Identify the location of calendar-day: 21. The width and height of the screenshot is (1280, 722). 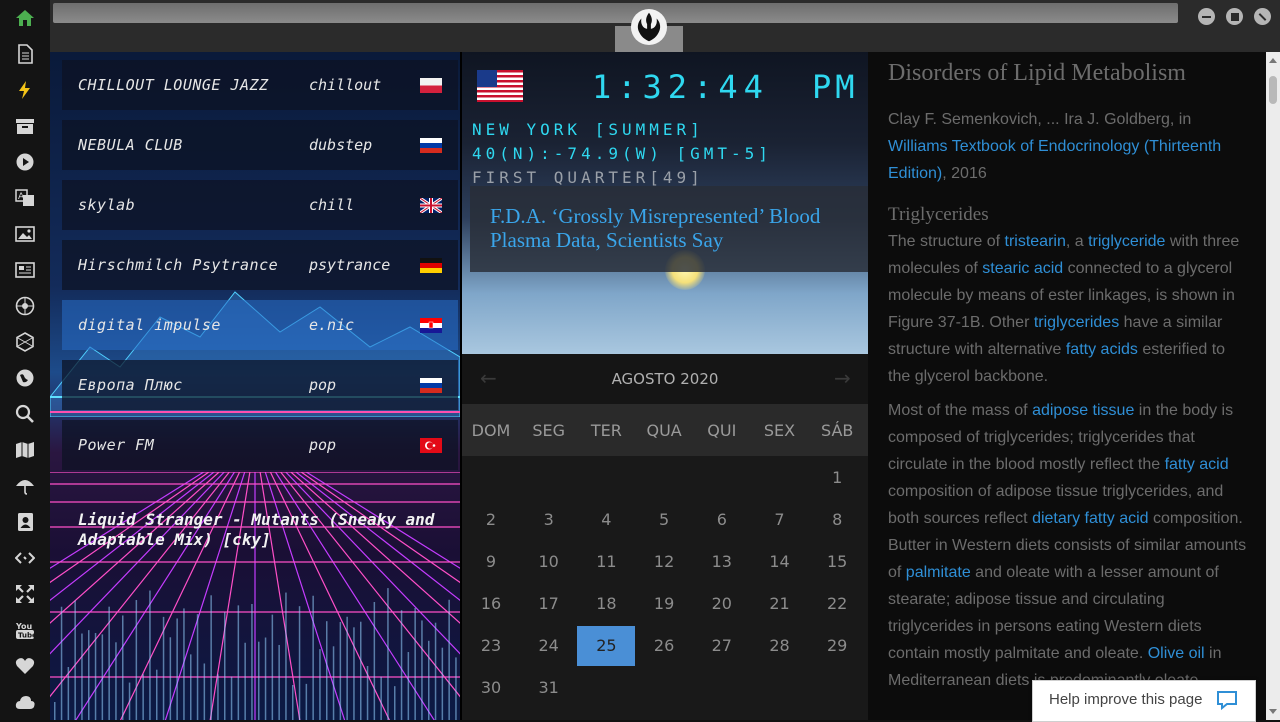
(780, 604).